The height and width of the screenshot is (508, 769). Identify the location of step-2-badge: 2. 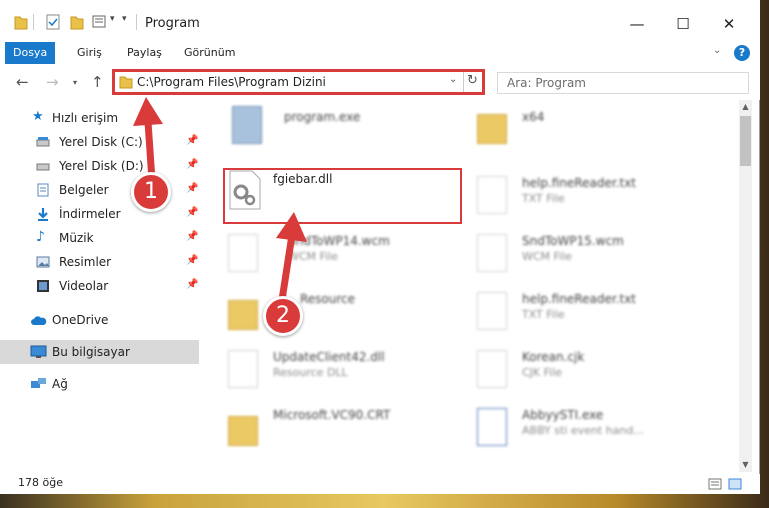
(283, 316).